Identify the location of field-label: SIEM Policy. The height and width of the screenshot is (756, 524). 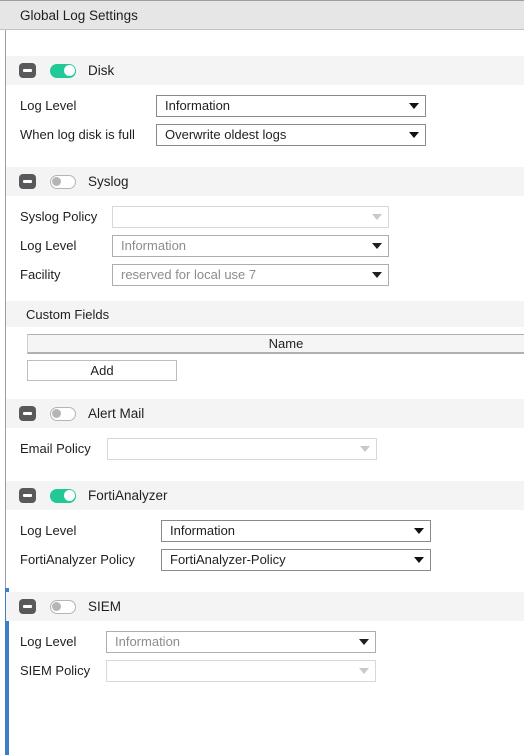
(55, 670).